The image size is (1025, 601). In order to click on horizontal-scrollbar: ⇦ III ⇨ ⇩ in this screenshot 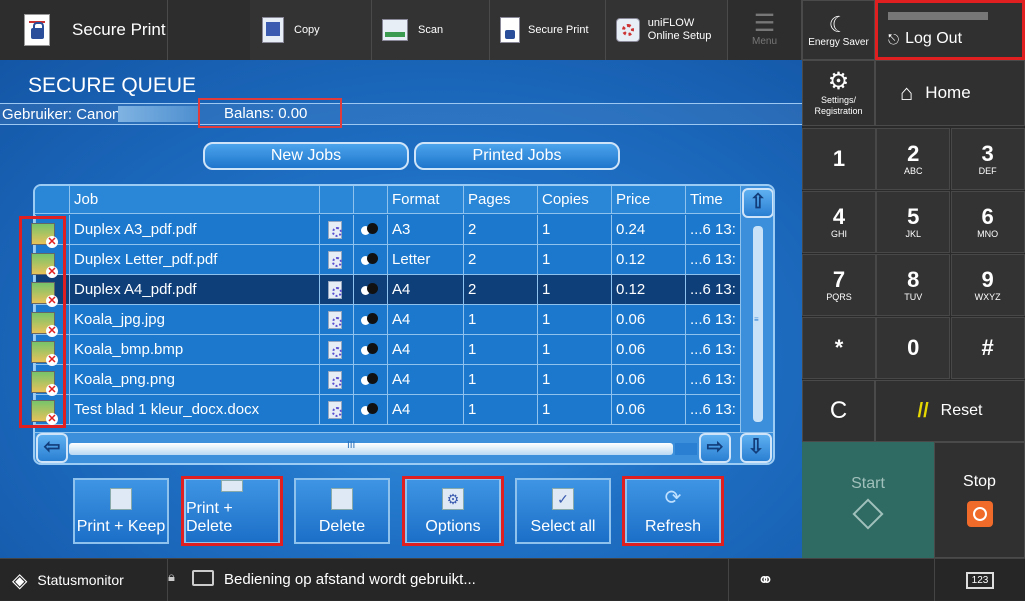, I will do `click(404, 447)`.